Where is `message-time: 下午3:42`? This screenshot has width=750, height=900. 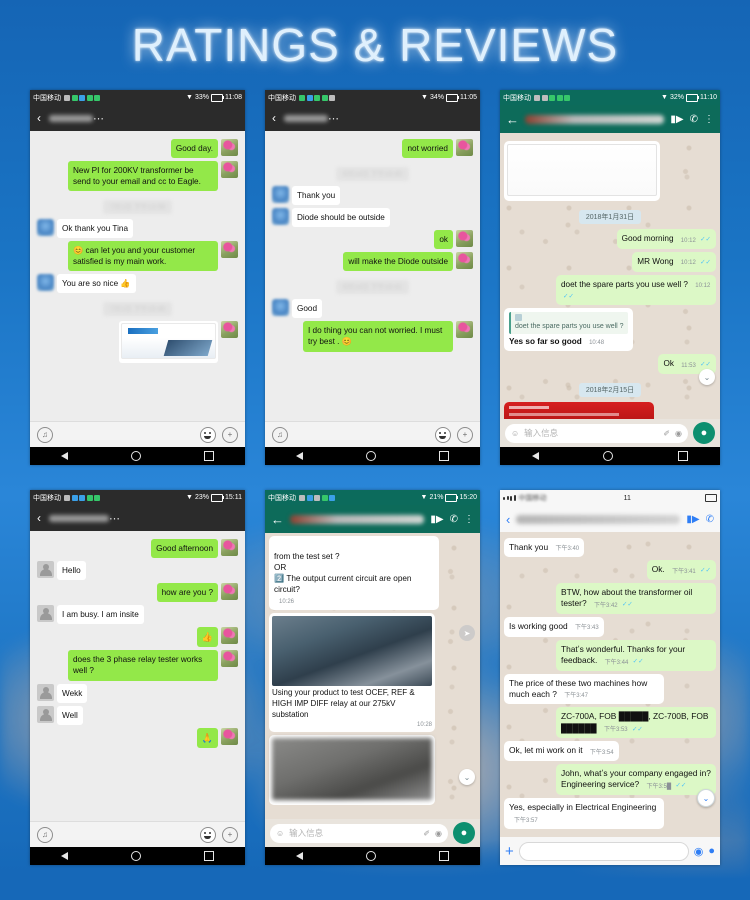 message-time: 下午3:42 is located at coordinates (605, 606).